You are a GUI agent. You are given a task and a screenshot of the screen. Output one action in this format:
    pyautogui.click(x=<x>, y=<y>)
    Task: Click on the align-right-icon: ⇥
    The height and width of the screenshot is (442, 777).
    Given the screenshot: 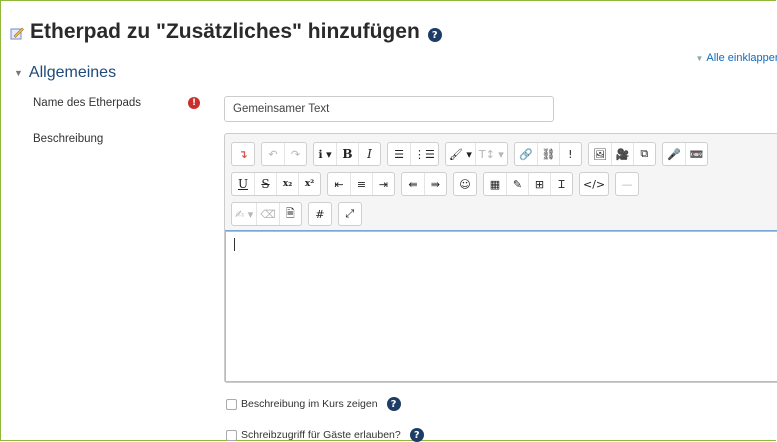 What is the action you would take?
    pyautogui.click(x=383, y=184)
    